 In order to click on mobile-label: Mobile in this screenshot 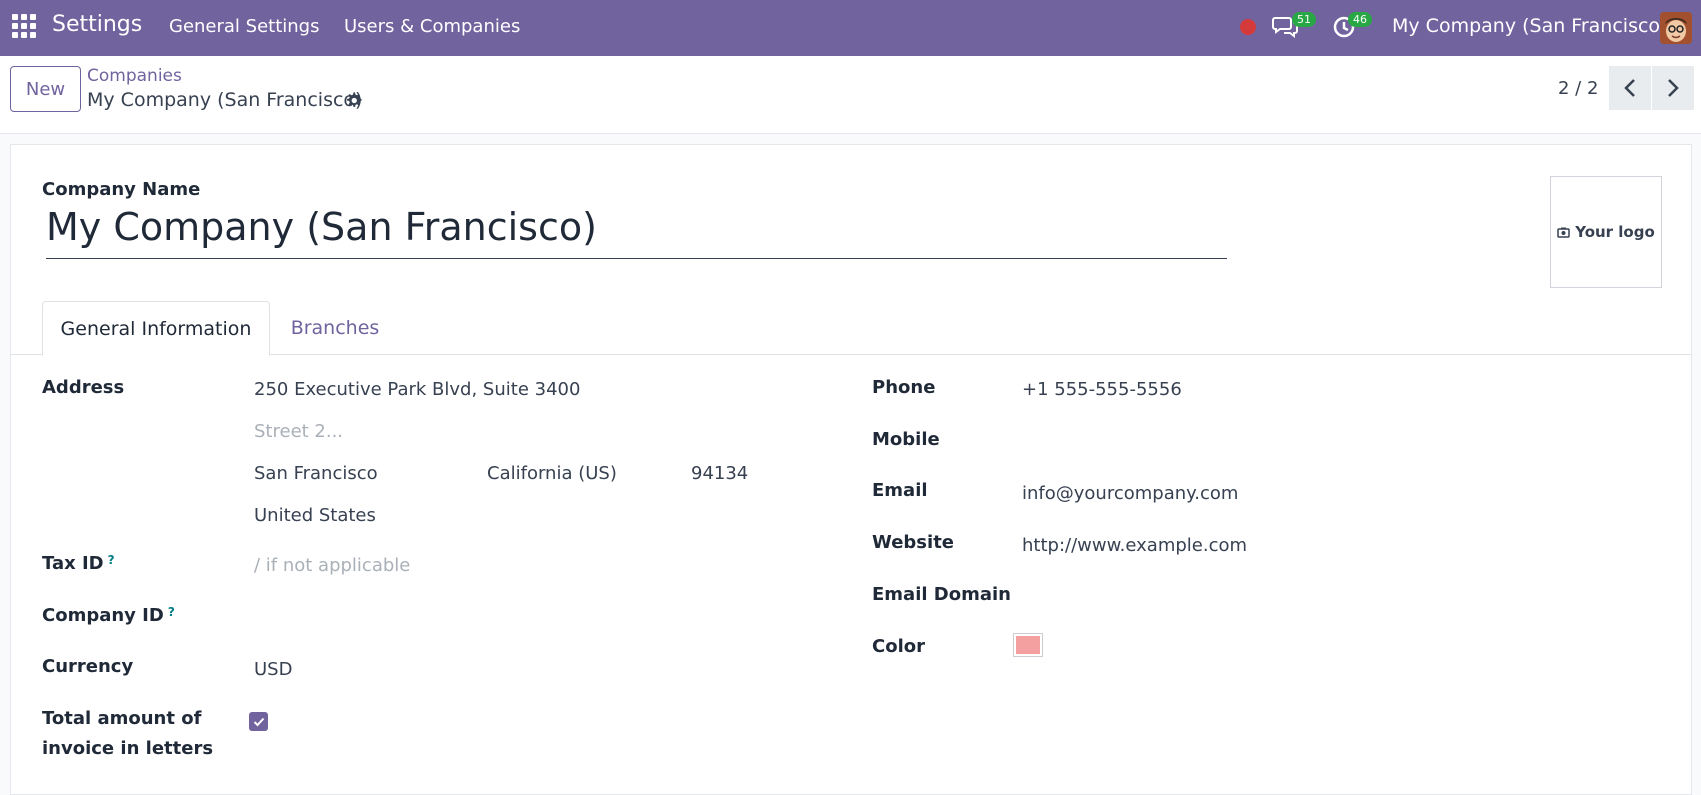, I will do `click(906, 439)`.